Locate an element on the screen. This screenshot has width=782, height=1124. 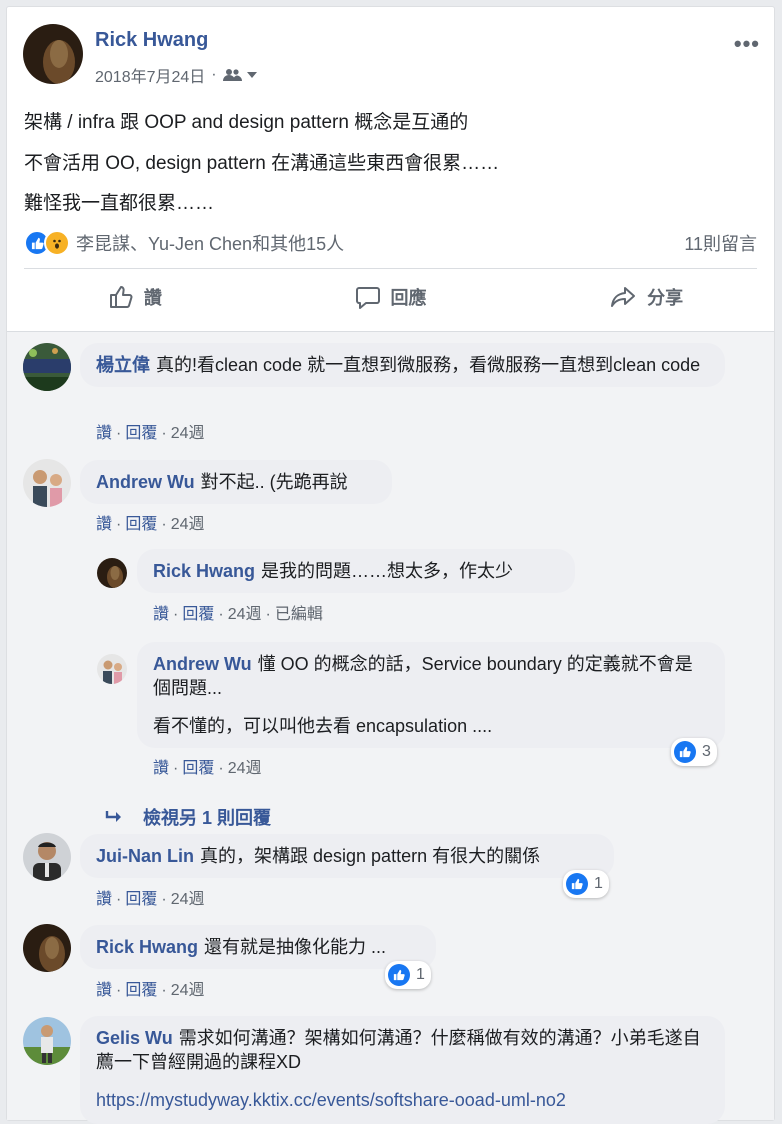
more-icon: ••• is located at coordinates (747, 44).